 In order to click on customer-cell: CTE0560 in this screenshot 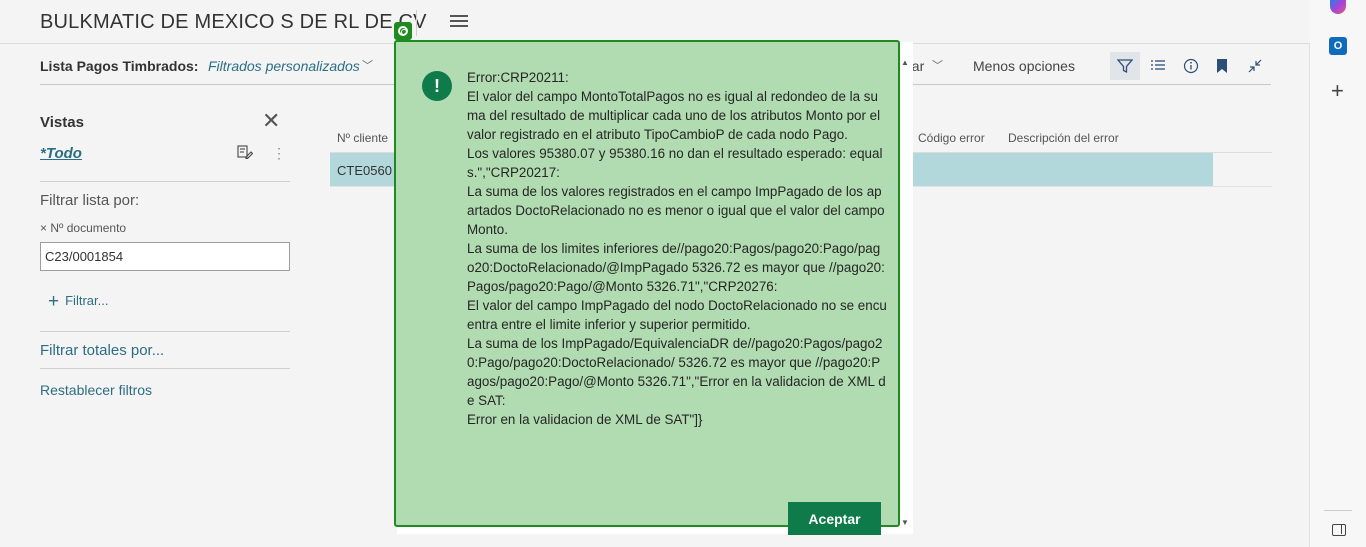, I will do `click(364, 170)`.